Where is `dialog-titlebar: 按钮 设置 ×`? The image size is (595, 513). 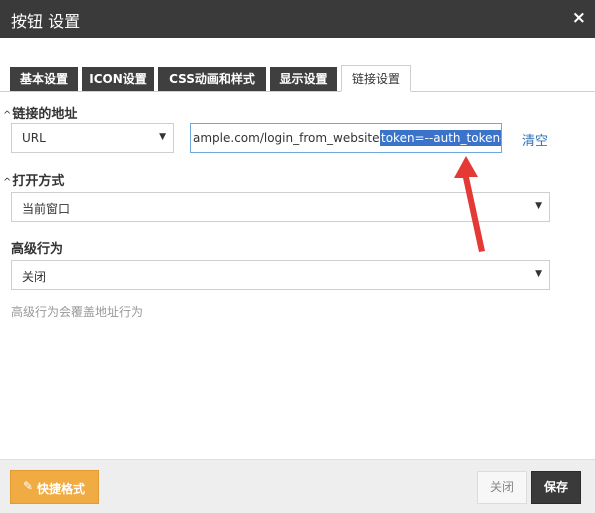 dialog-titlebar: 按钮 设置 × is located at coordinates (297, 19).